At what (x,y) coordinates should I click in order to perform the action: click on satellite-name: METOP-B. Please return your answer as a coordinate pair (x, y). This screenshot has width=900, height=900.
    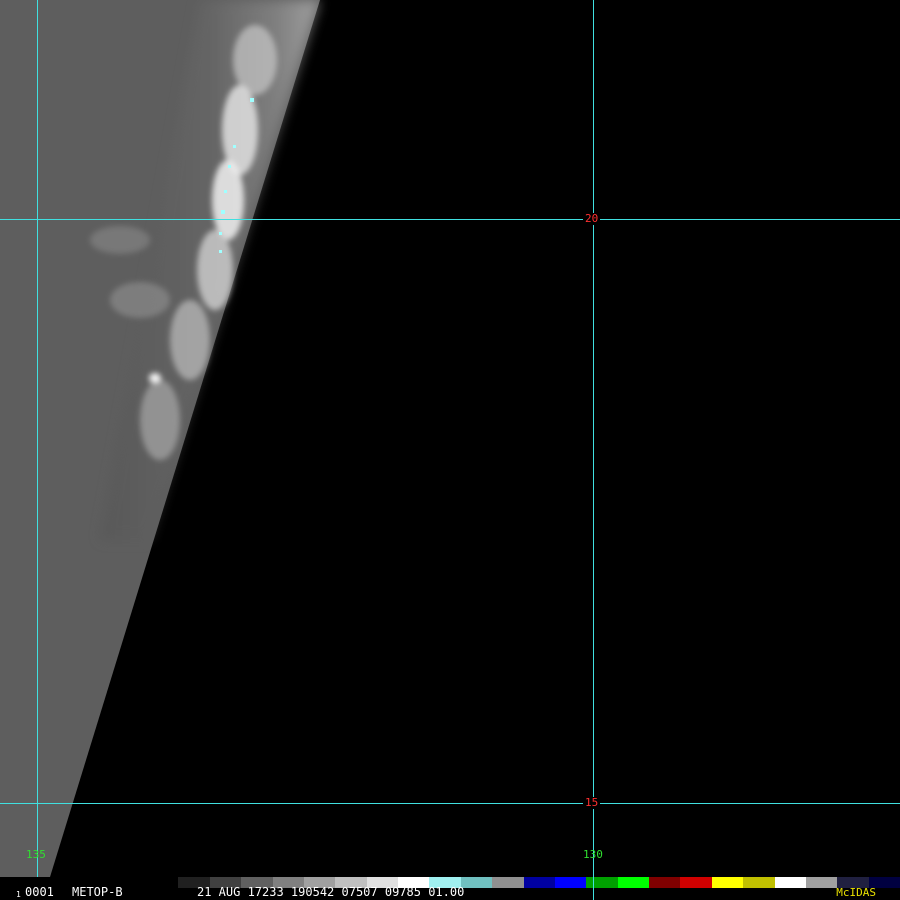
    Looking at the image, I should click on (97, 892).